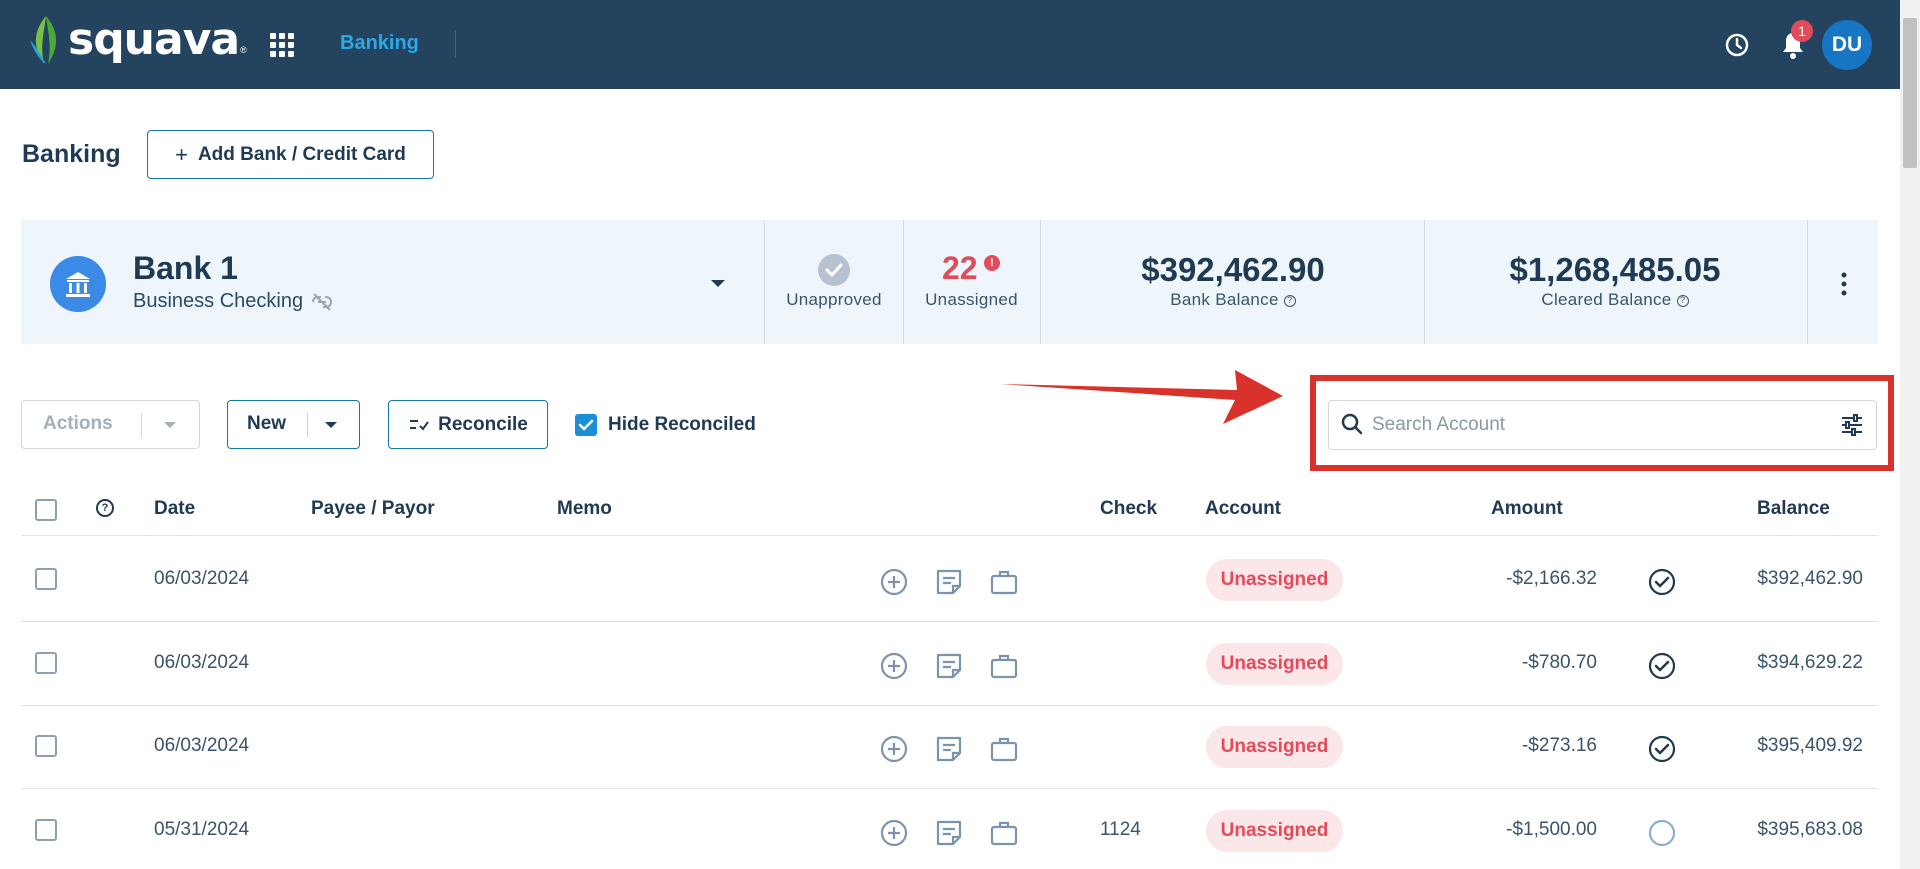 This screenshot has width=1920, height=869. Describe the element at coordinates (455, 44) in the screenshot. I see `nav-divider` at that location.